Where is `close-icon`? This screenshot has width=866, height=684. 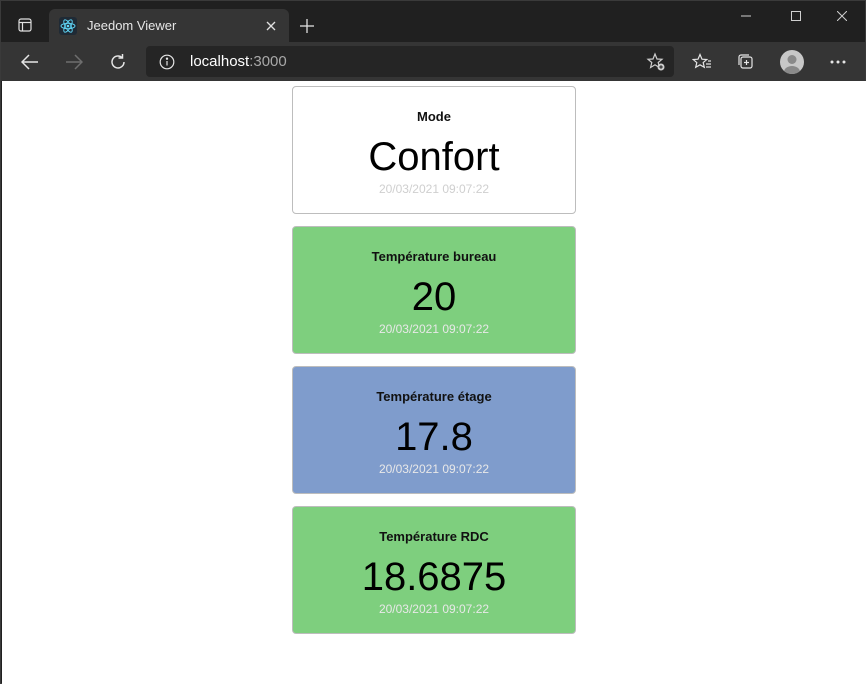 close-icon is located at coordinates (271, 26).